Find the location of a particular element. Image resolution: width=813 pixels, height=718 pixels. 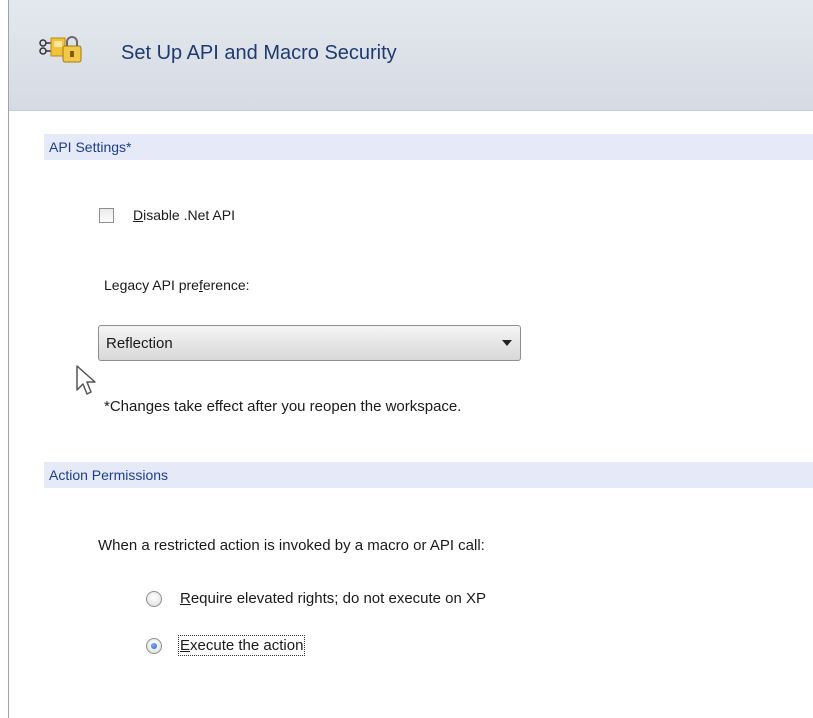

legacy-api-preference-dropdown: Reflection is located at coordinates (309, 343).